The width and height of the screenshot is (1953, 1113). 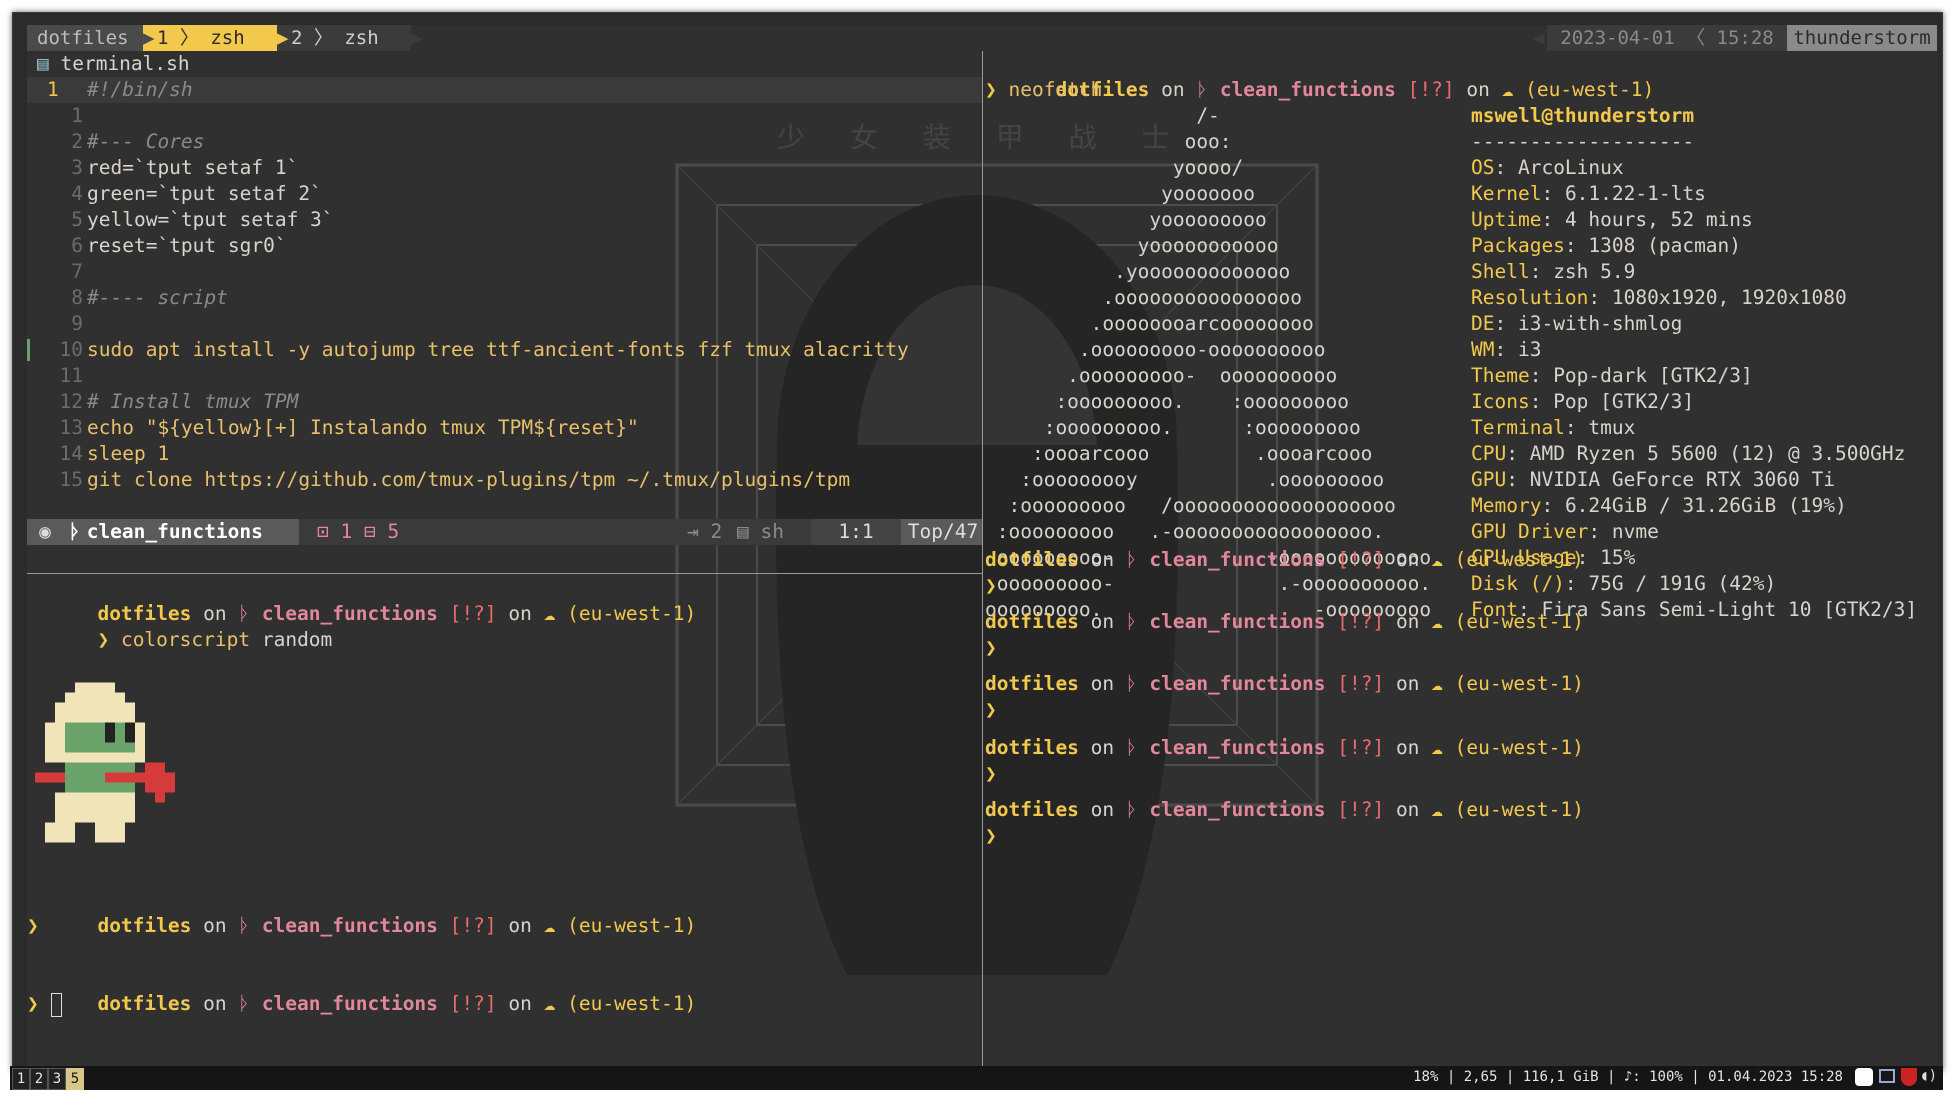 I want to click on info-key: Kernel, so click(x=1506, y=193).